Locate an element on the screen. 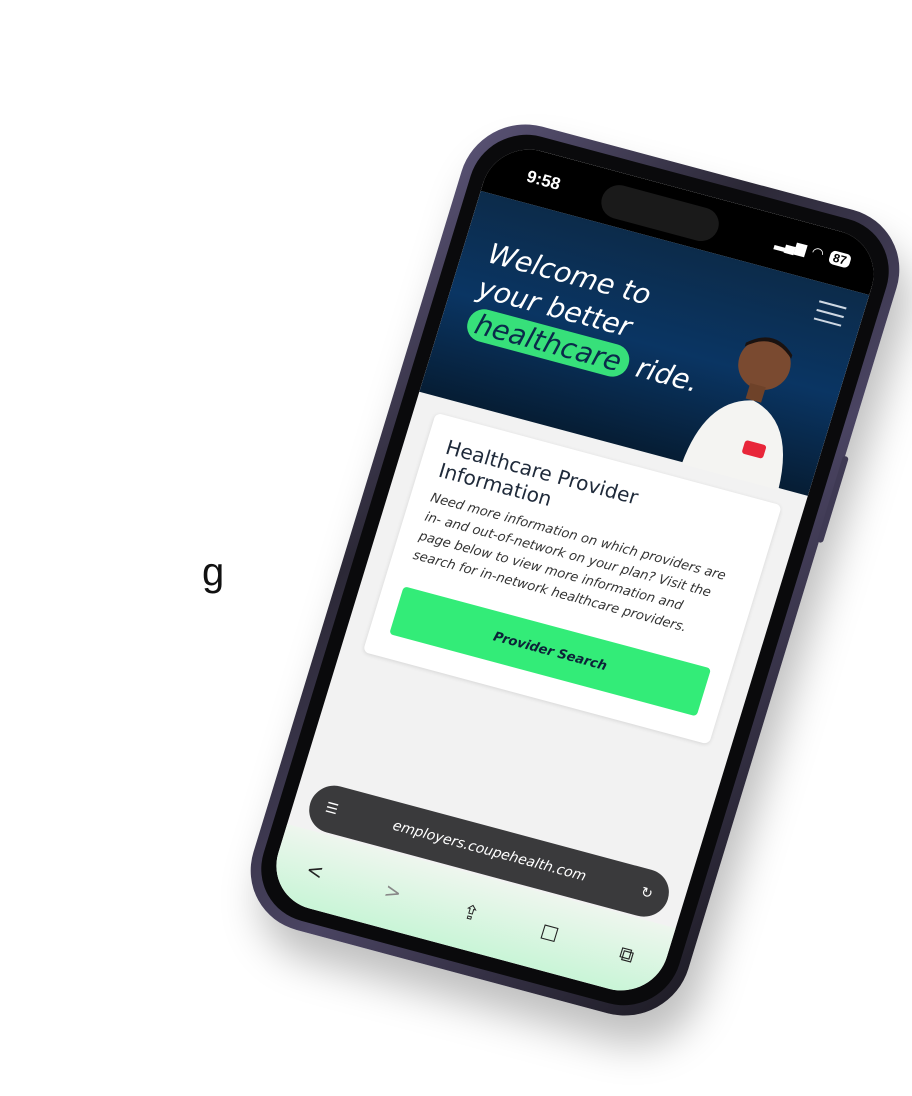  status-time: 9:58 is located at coordinates (543, 180).